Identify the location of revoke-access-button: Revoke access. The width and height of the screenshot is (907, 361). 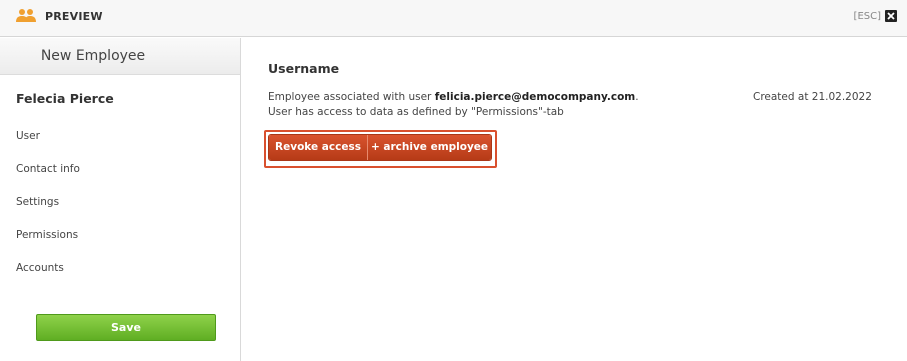
(318, 147).